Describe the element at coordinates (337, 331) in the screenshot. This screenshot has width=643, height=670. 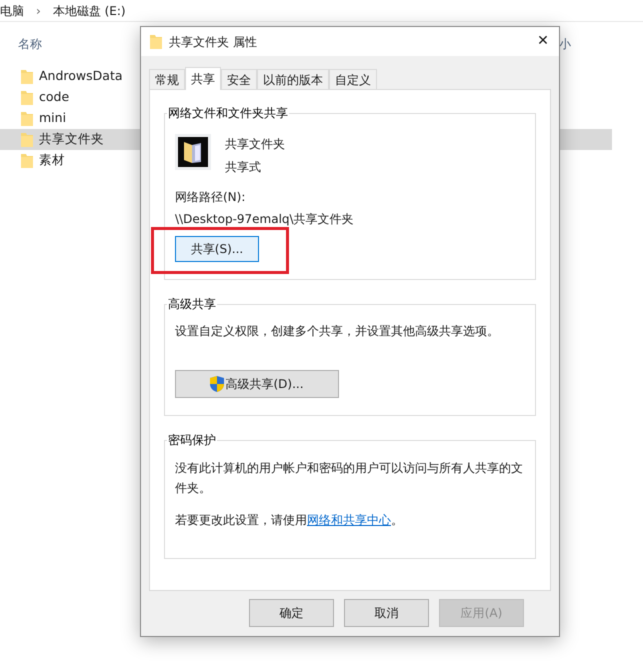
I see `advanced-sharing-description: 设置自定义权限，创建多个共享，并设置其他高级共享选项。` at that location.